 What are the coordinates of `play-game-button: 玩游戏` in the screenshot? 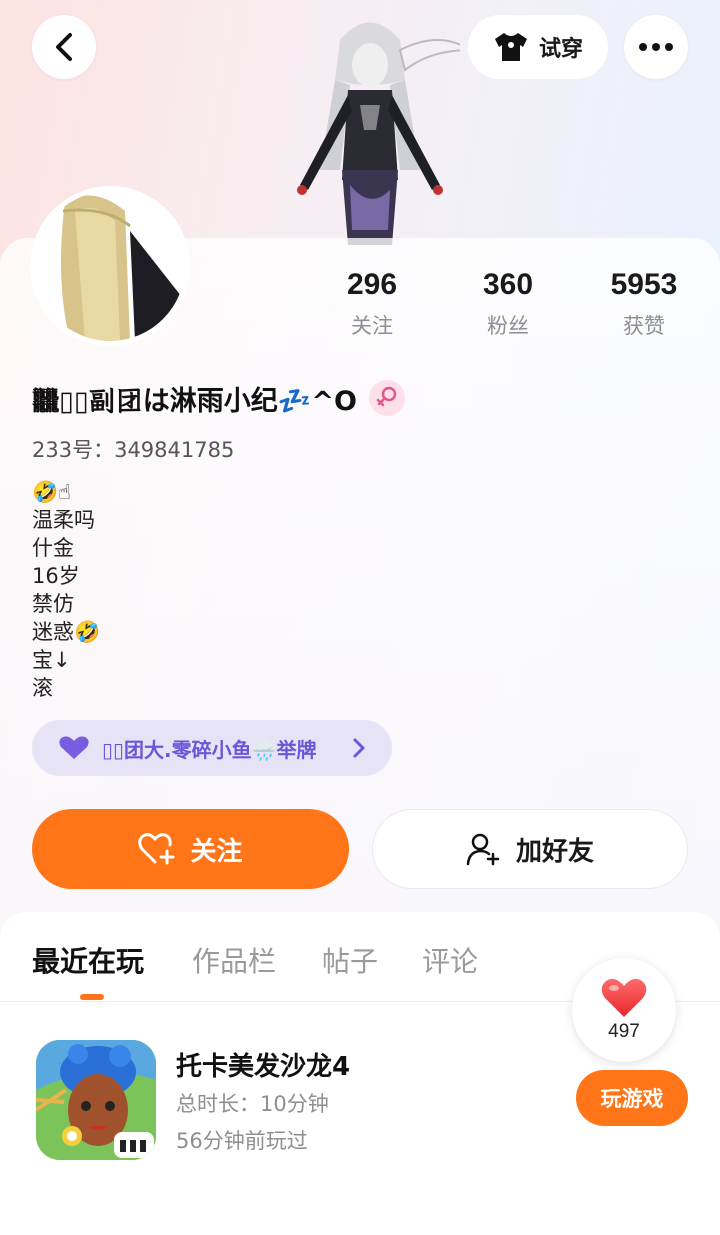 It's located at (632, 1098).